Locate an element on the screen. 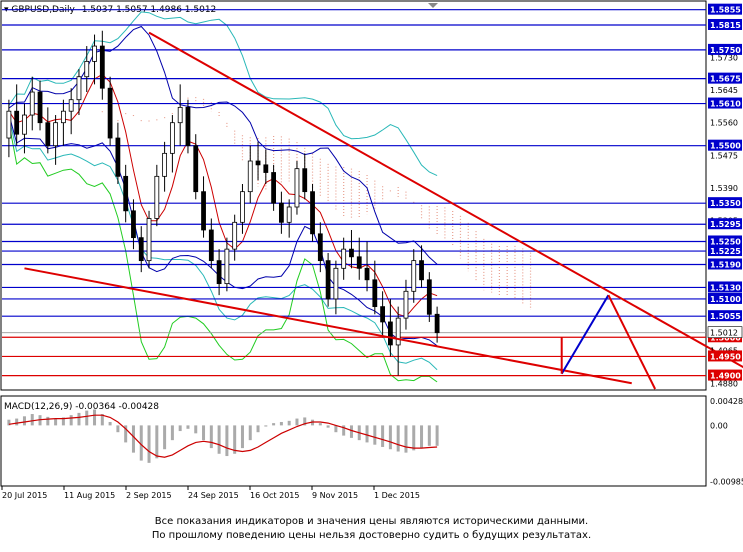 Image resolution: width=743 pixels, height=552 pixels. level-label-text: 1.5190 is located at coordinates (725, 264).